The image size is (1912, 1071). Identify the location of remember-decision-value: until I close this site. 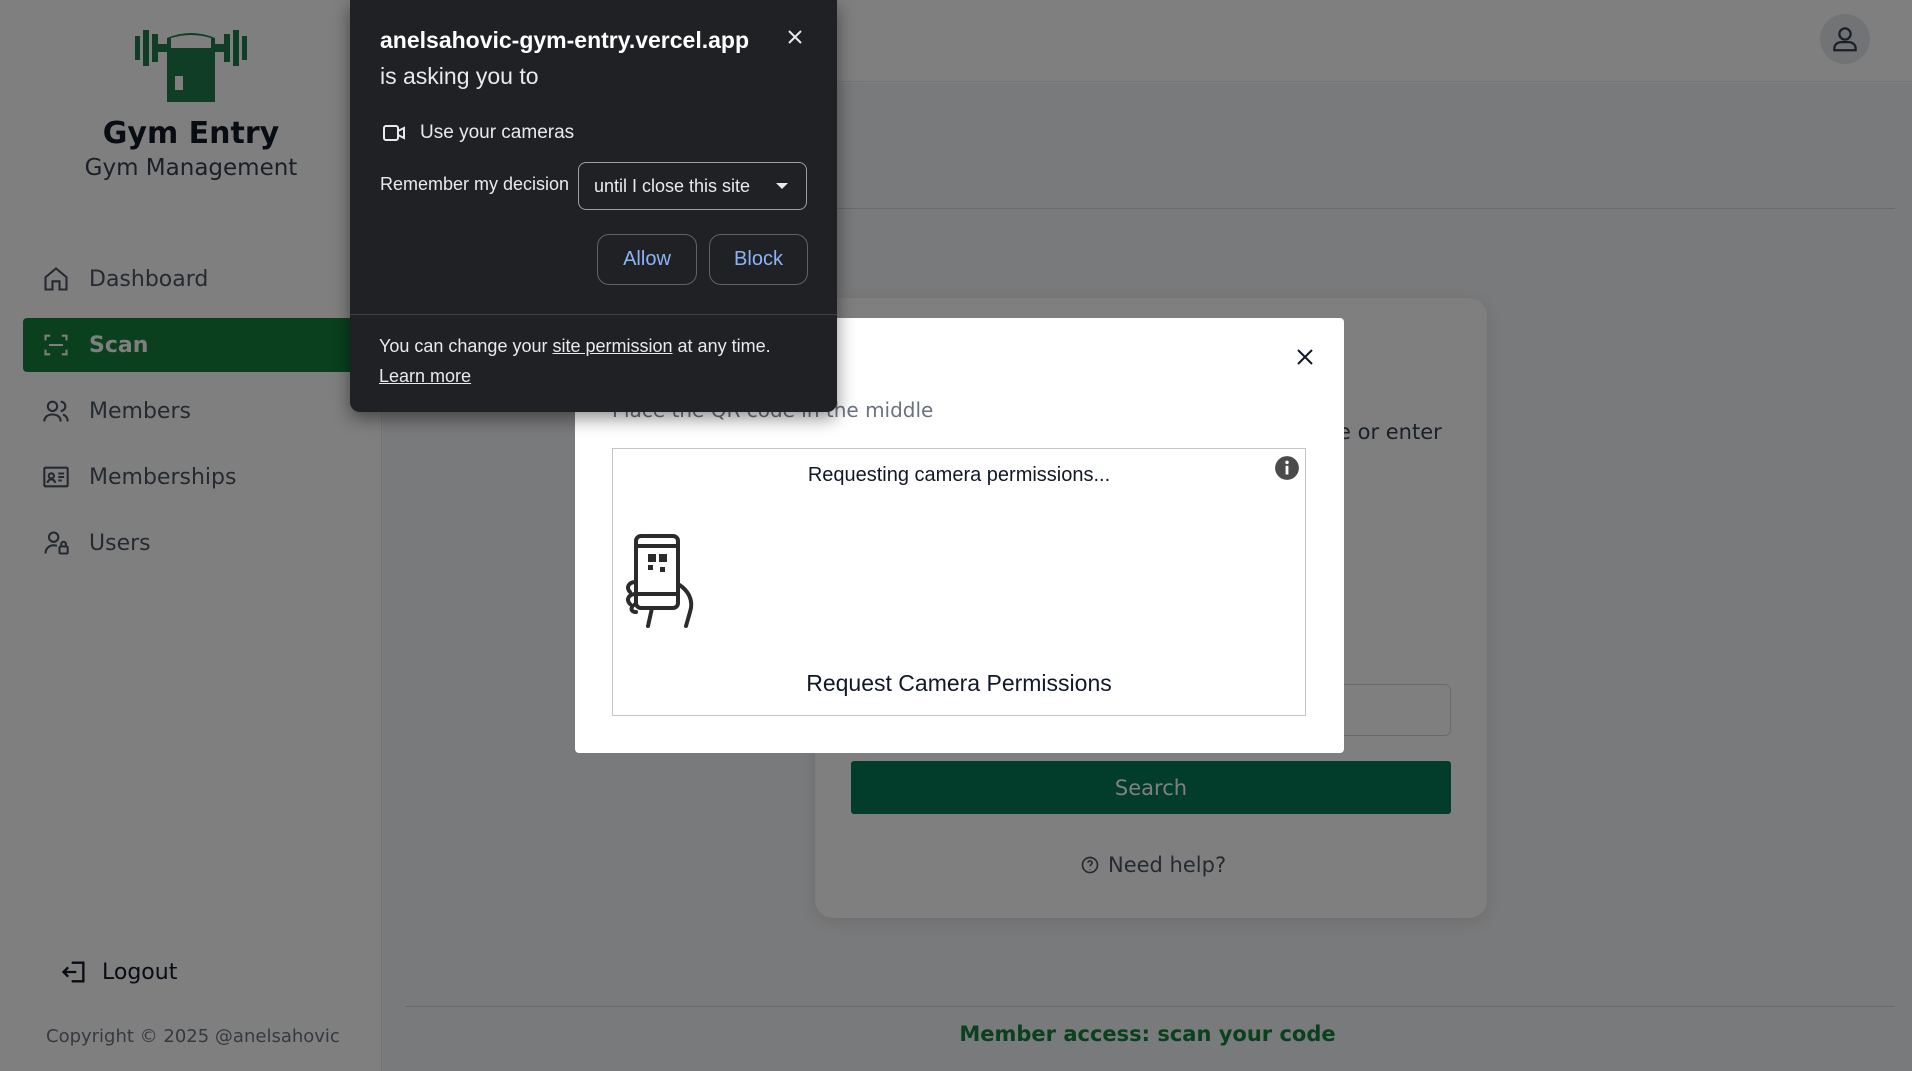
(672, 185).